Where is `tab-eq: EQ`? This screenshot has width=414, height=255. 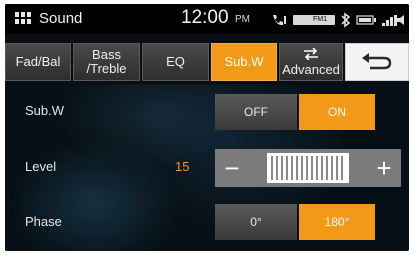
tab-eq: EQ is located at coordinates (175, 62).